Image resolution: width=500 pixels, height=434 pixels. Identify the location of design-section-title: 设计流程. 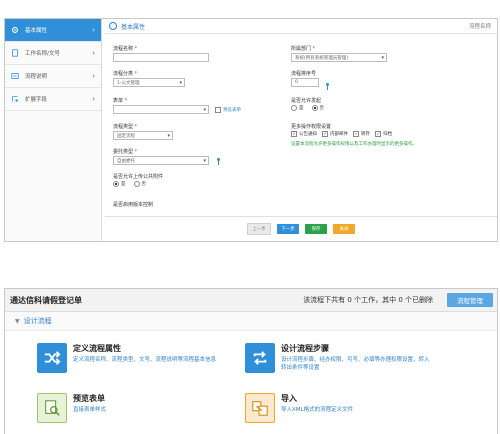
(37, 321).